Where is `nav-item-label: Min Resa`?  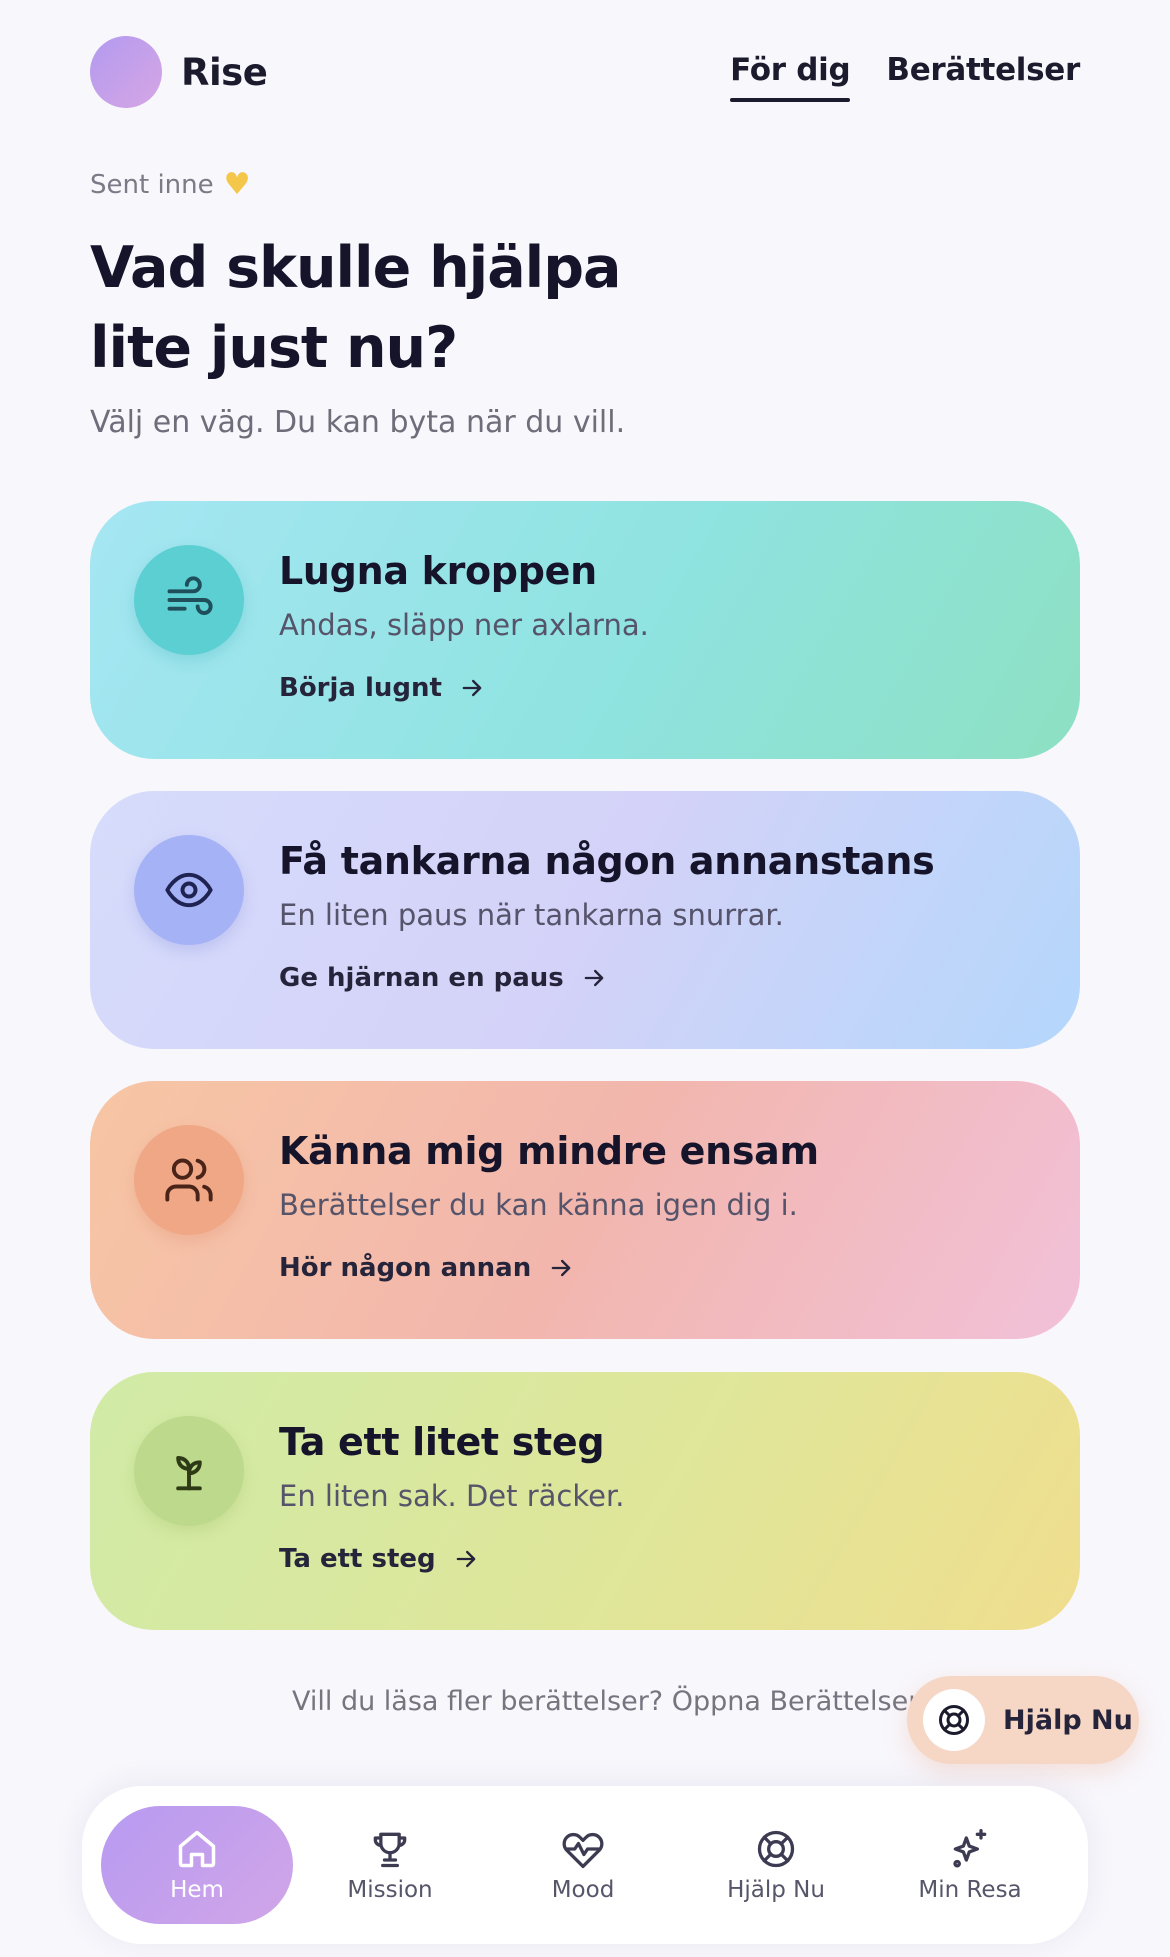 nav-item-label: Min Resa is located at coordinates (970, 1890).